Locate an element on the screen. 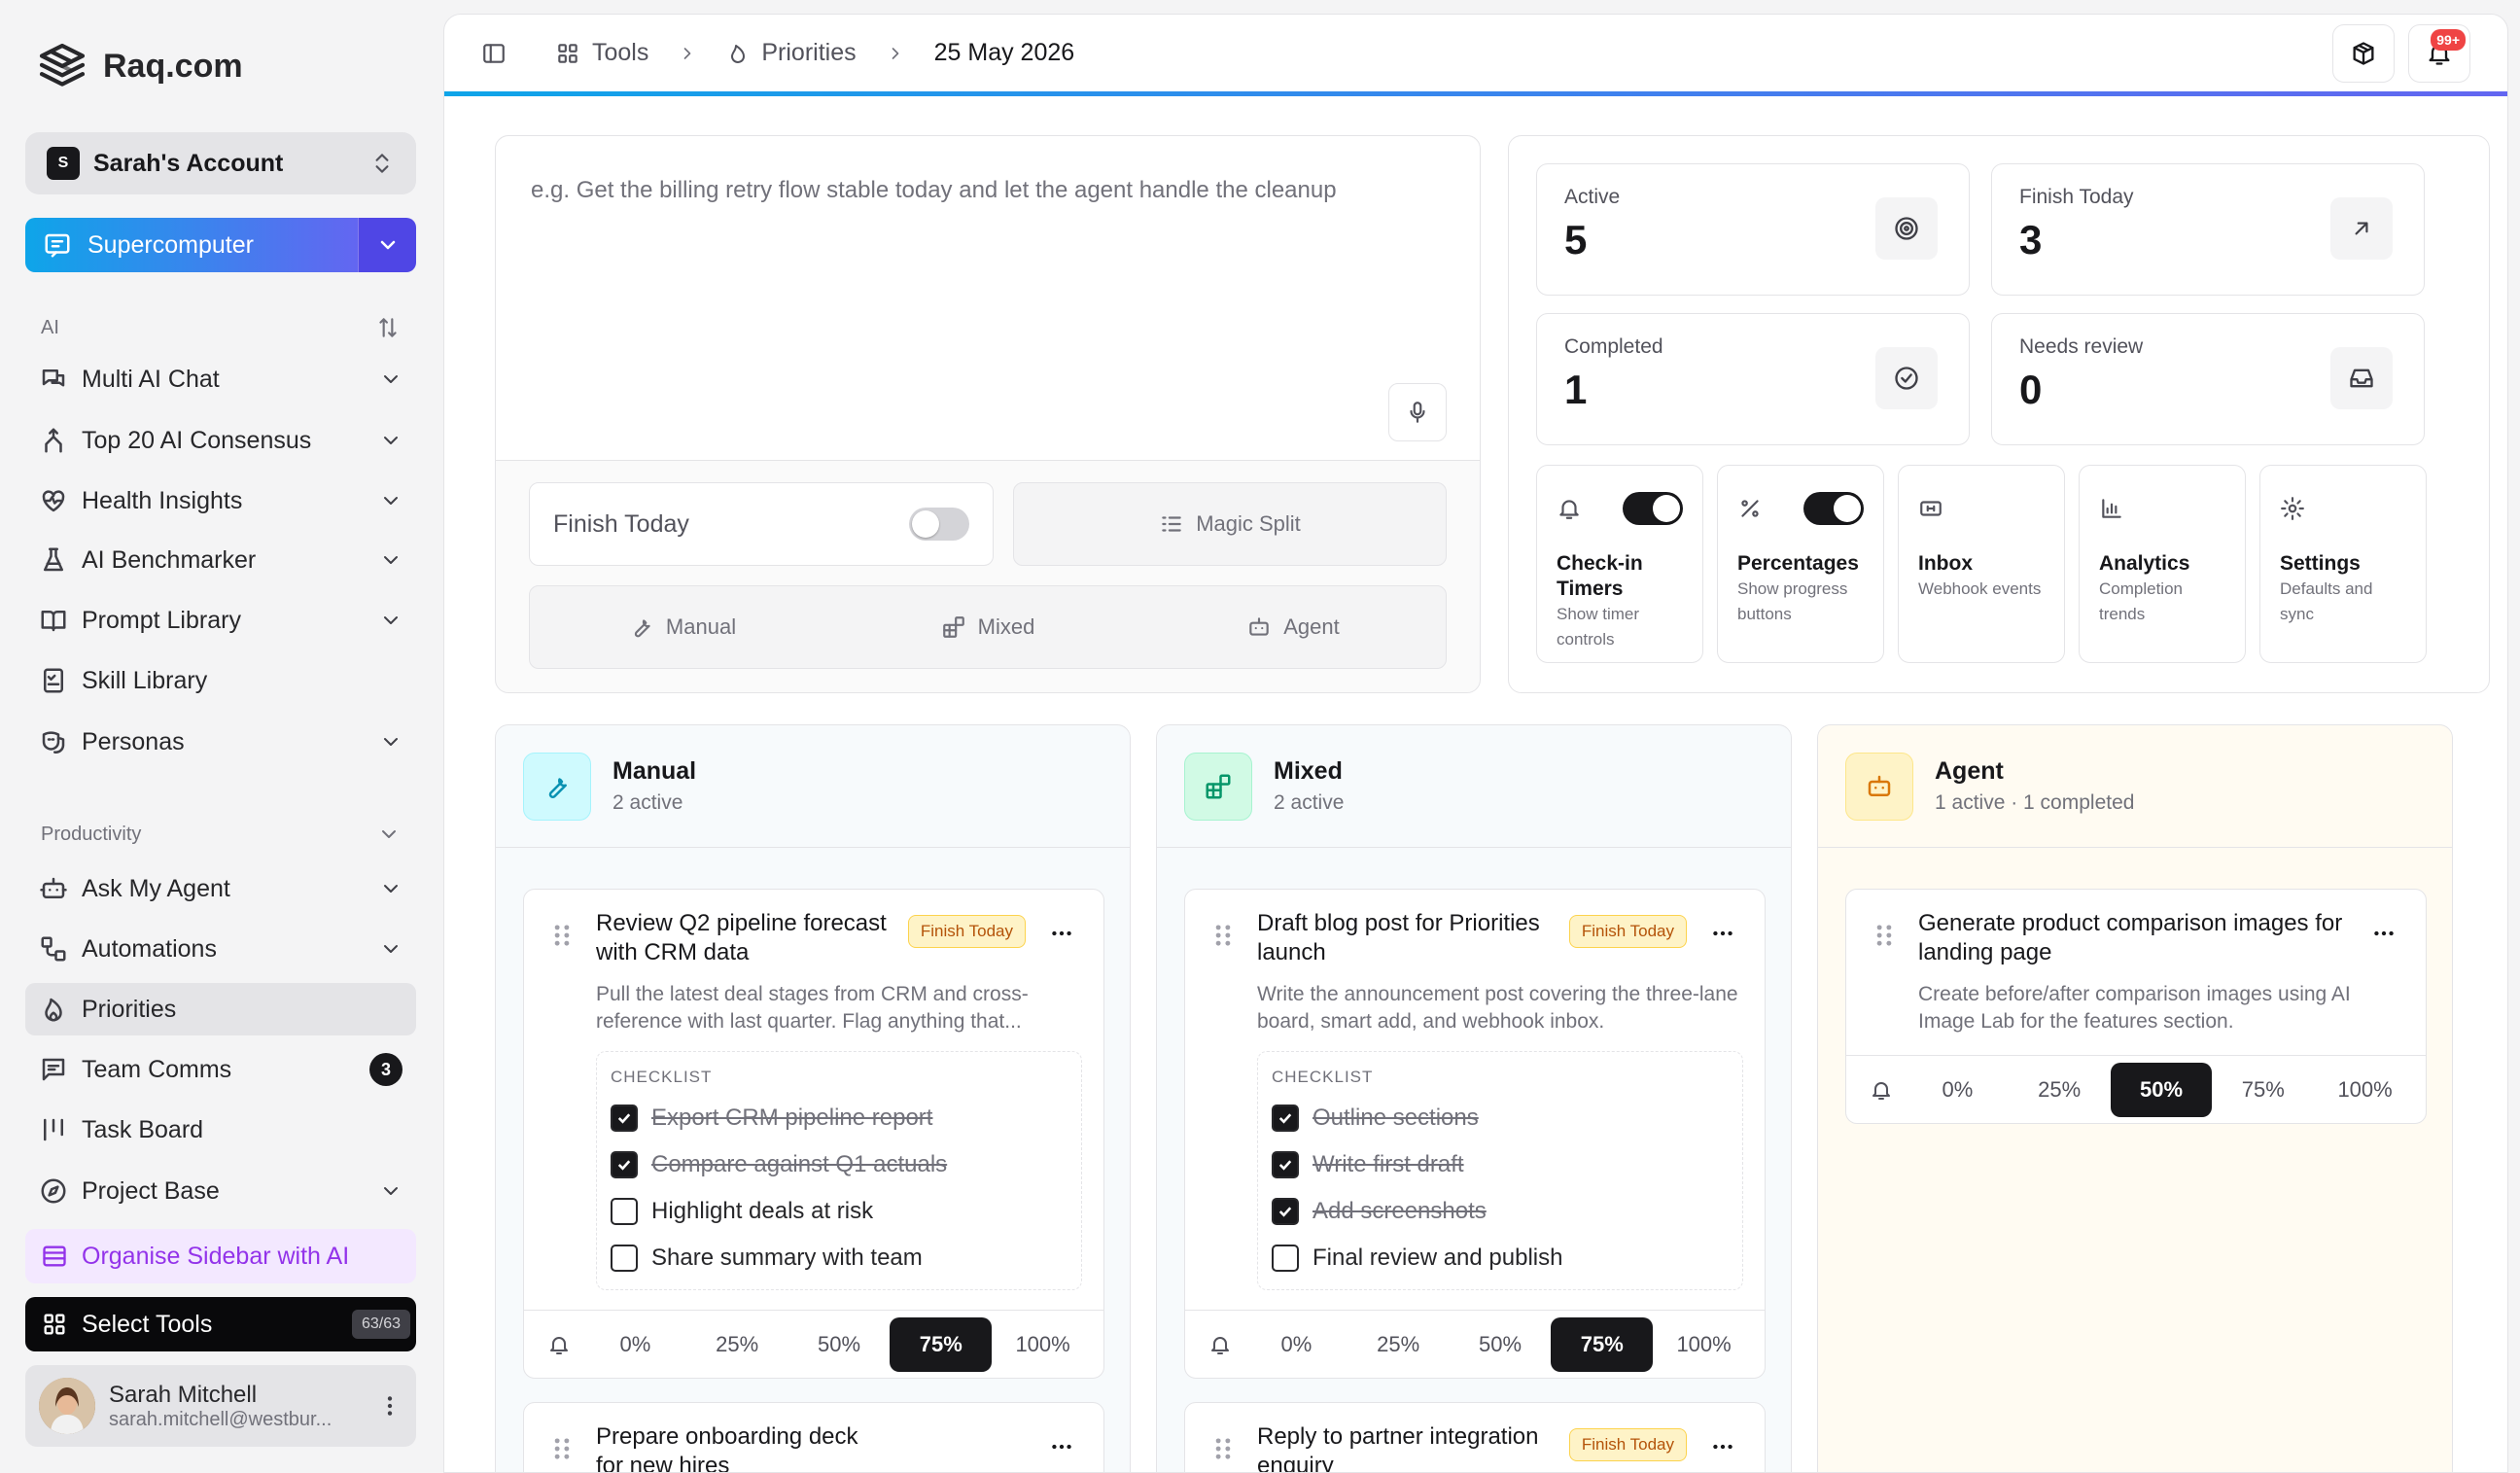 This screenshot has width=2520, height=1473. sidebar-item-ai-benchmarker: AI Benchmarker is located at coordinates (220, 560).